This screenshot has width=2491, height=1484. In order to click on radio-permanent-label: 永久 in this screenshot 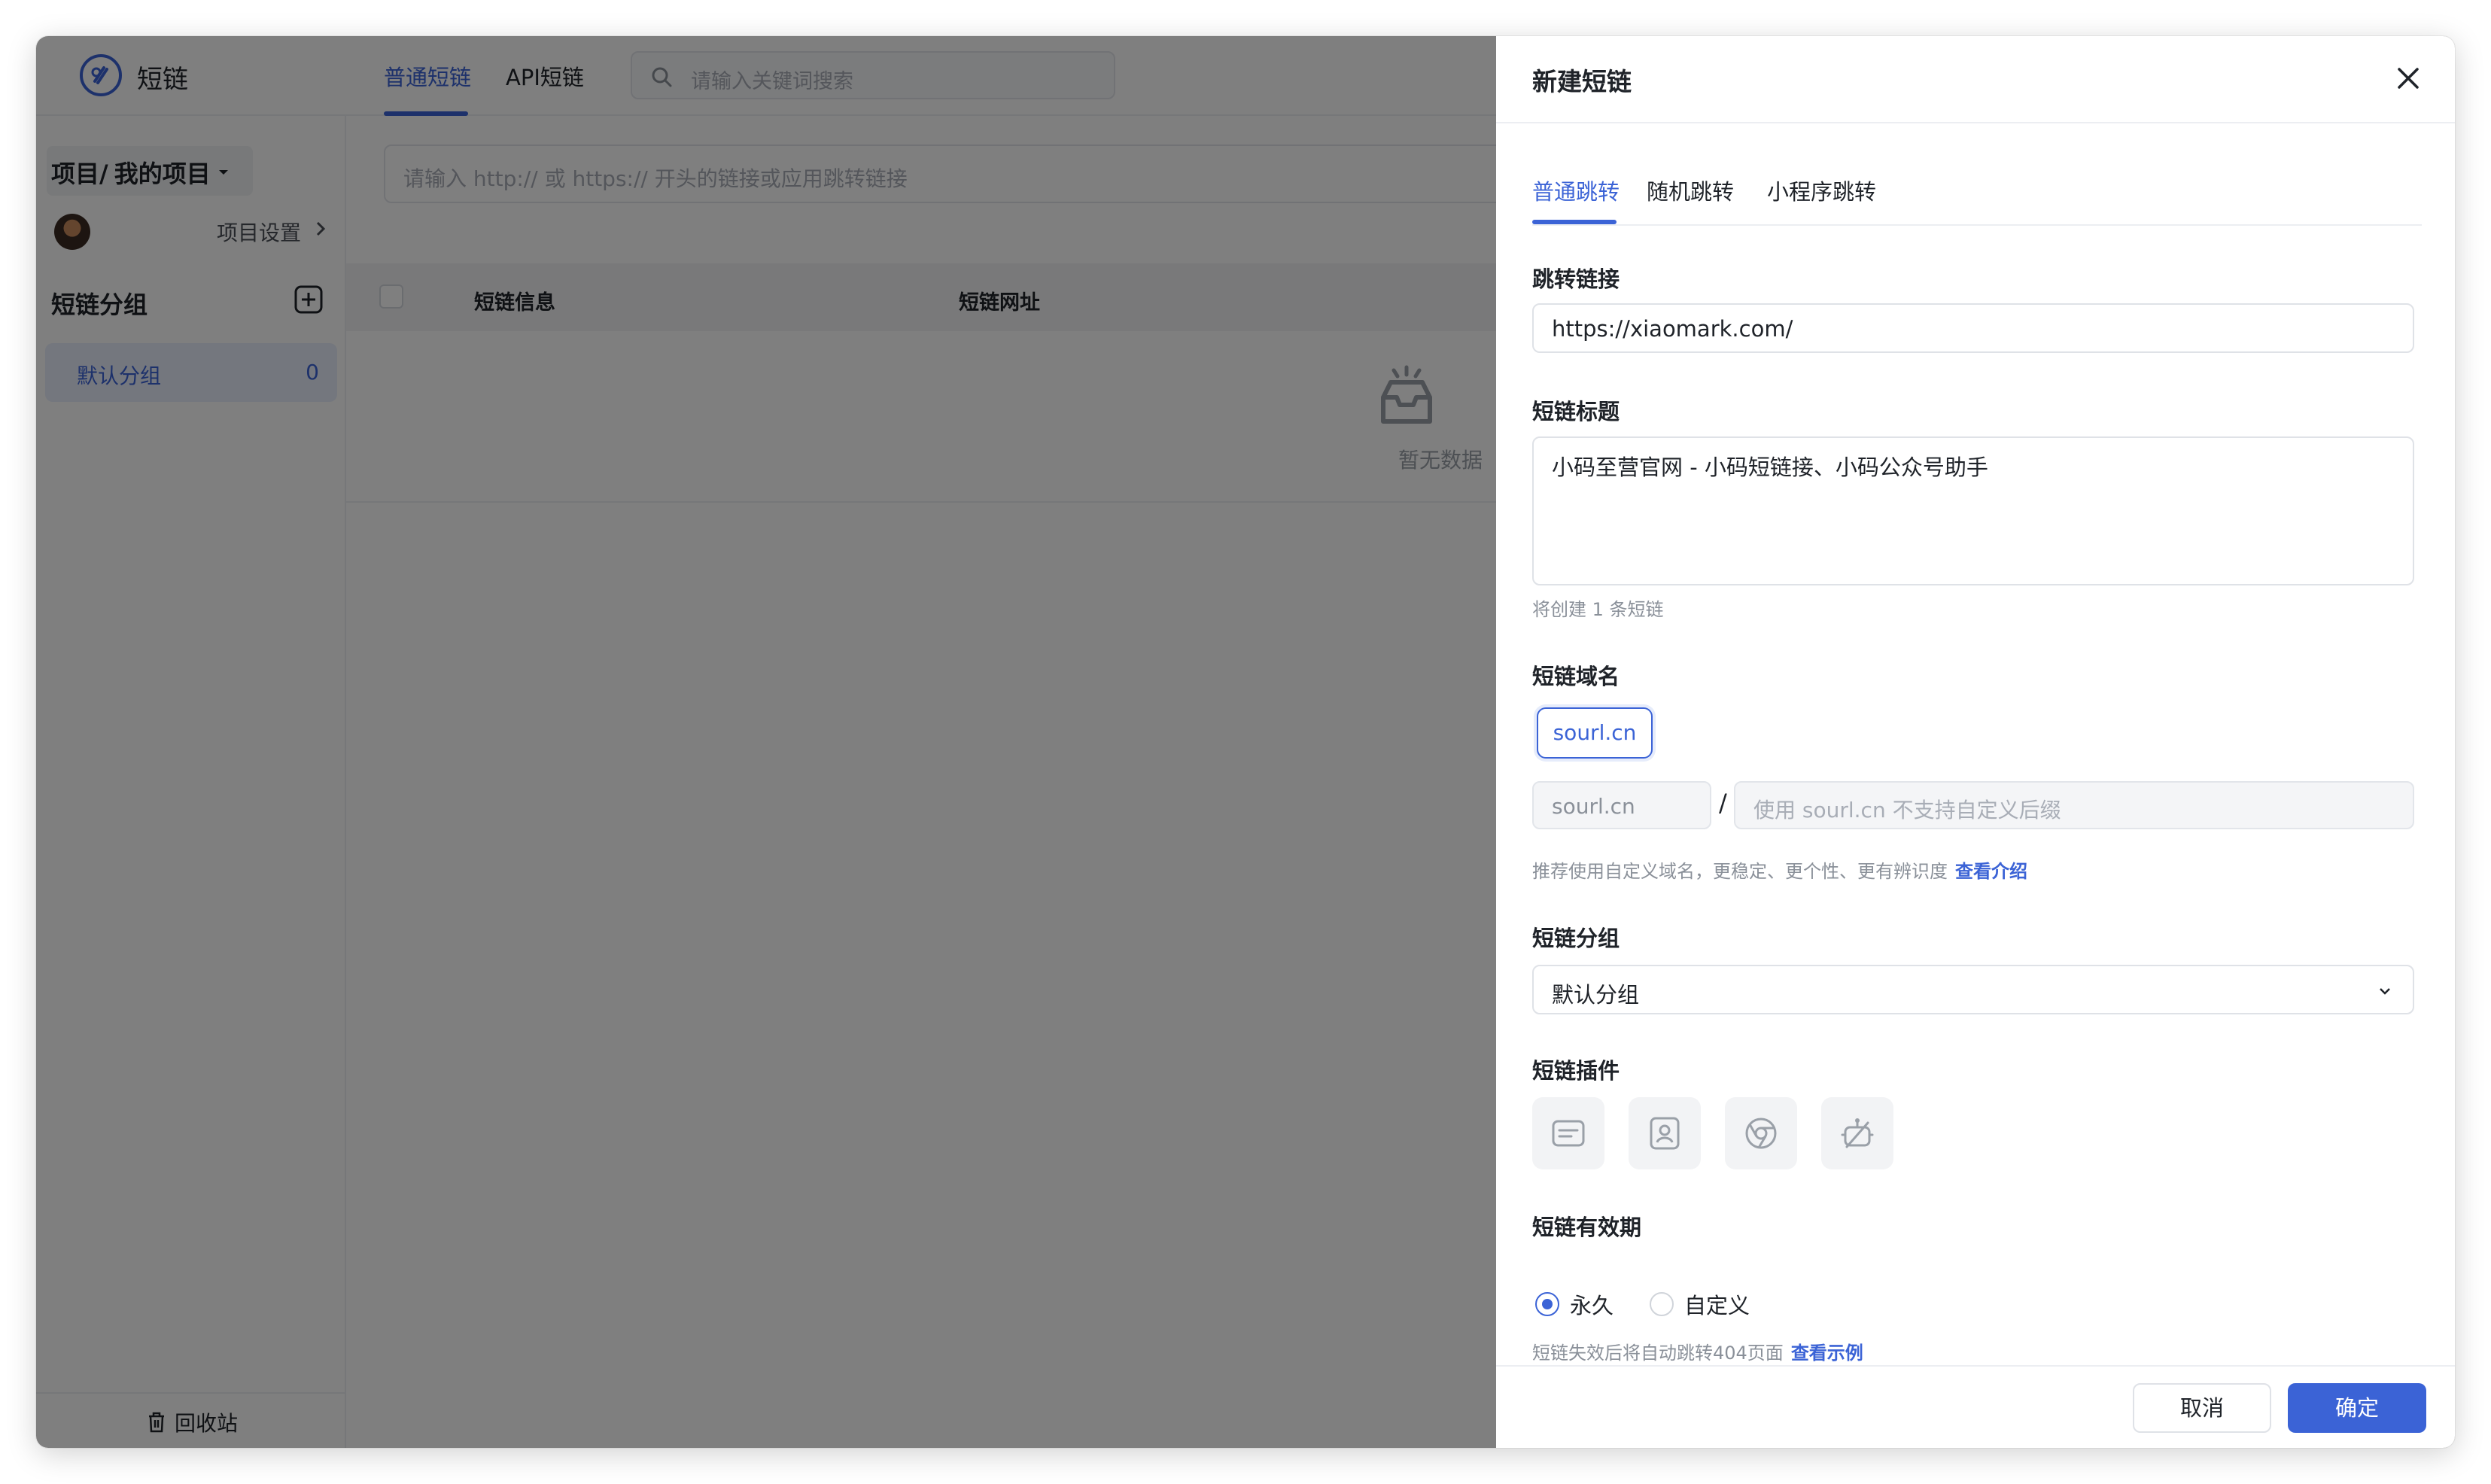, I will do `click(1592, 1305)`.